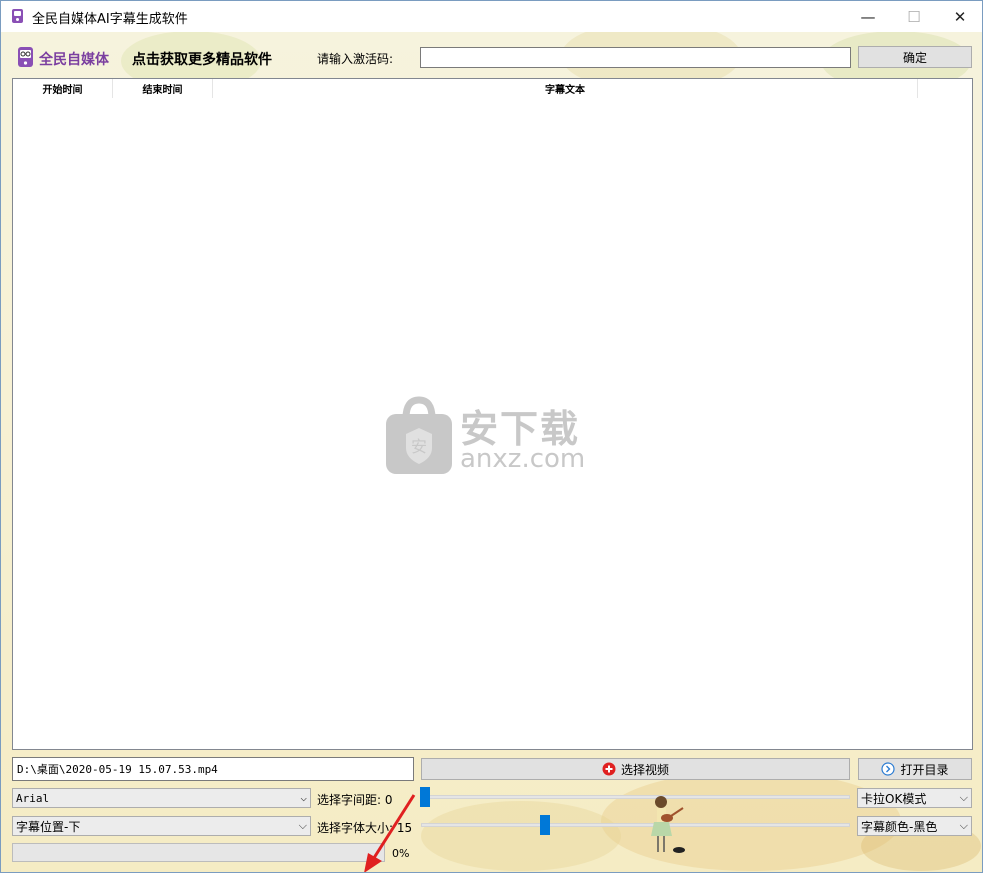 Image resolution: width=983 pixels, height=873 pixels. I want to click on close-button: ✕, so click(959, 16).